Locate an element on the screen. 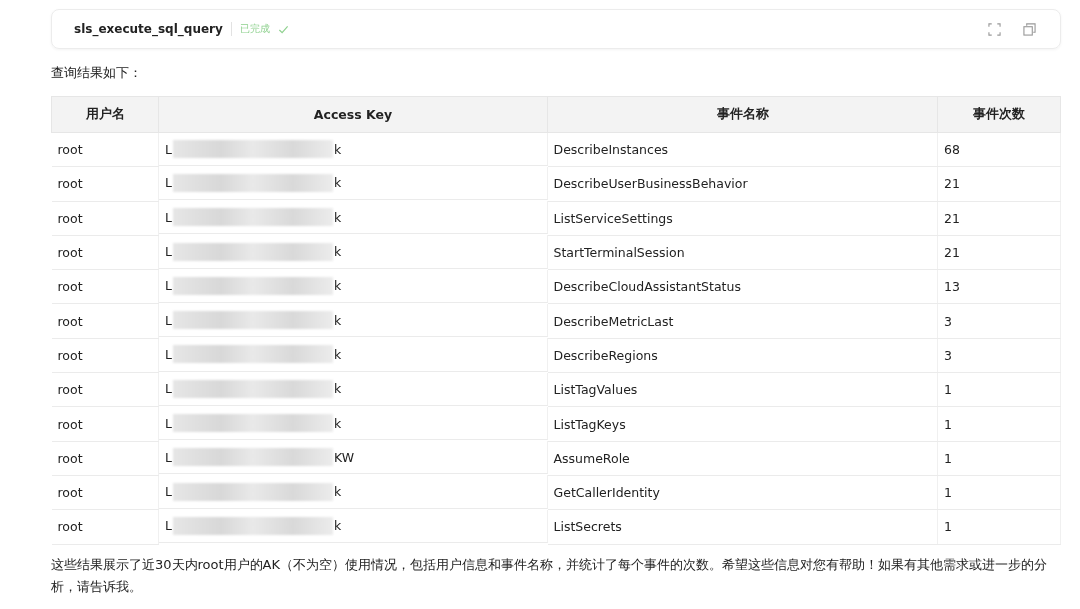 This screenshot has height=609, width=1080. fullscreen-icon is located at coordinates (994, 29).